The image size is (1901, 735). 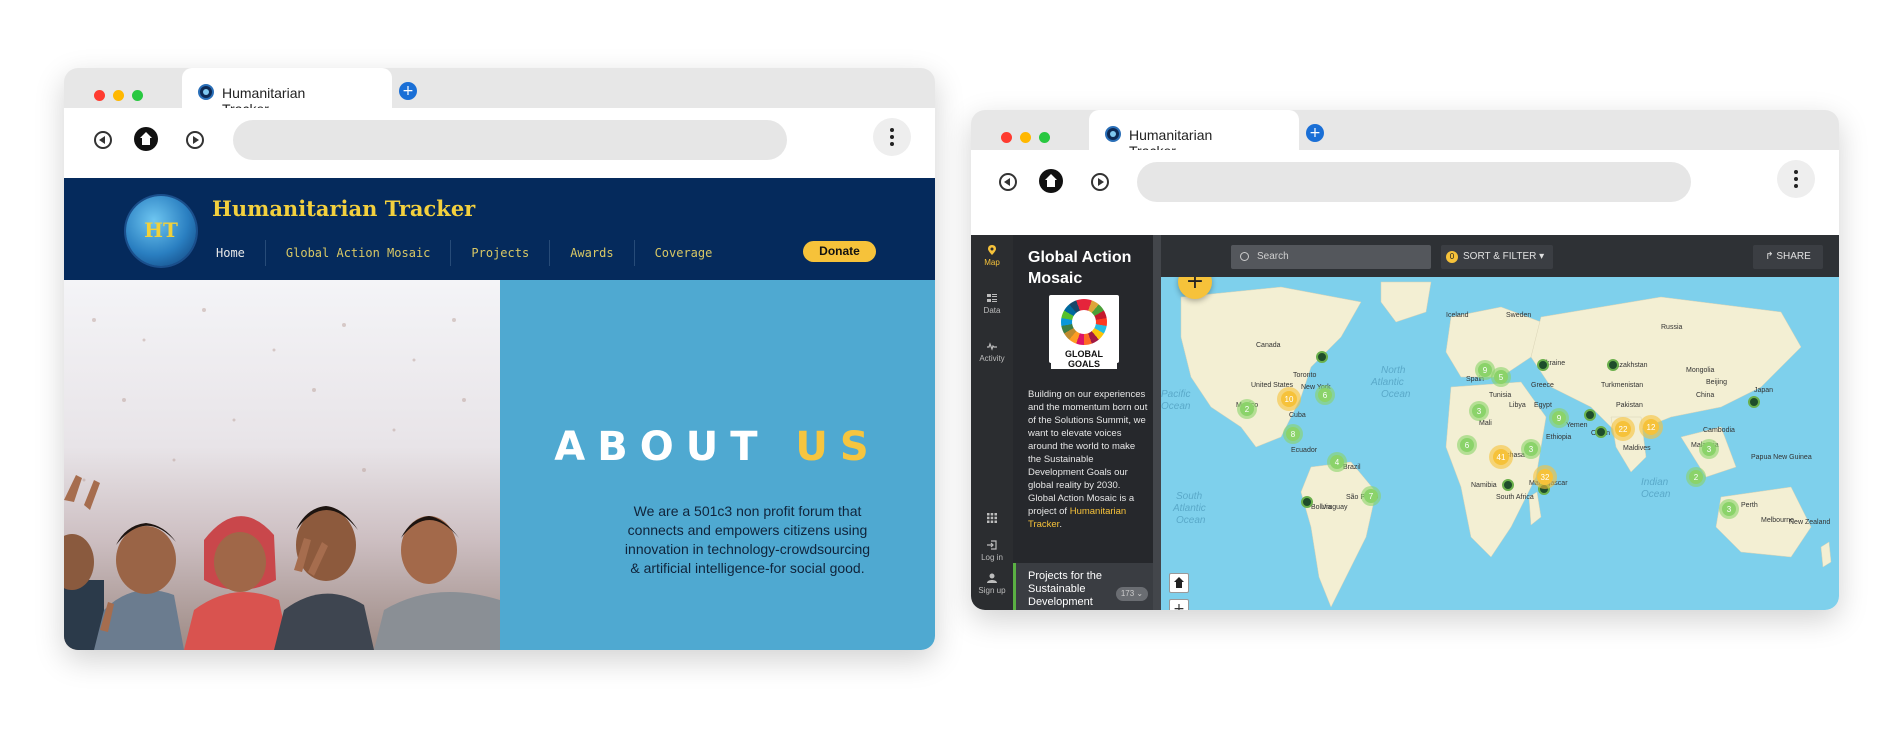 I want to click on rail-activity-label: Activity, so click(x=992, y=358).